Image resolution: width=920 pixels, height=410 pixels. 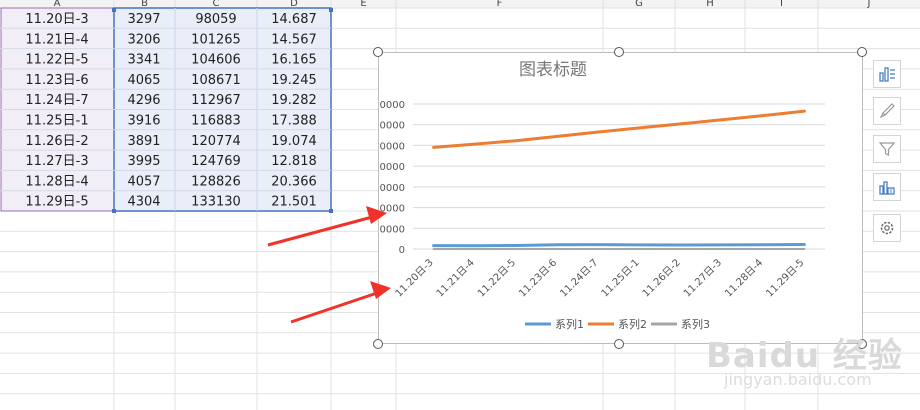 I want to click on cell-c11: 133130, so click(x=216, y=202).